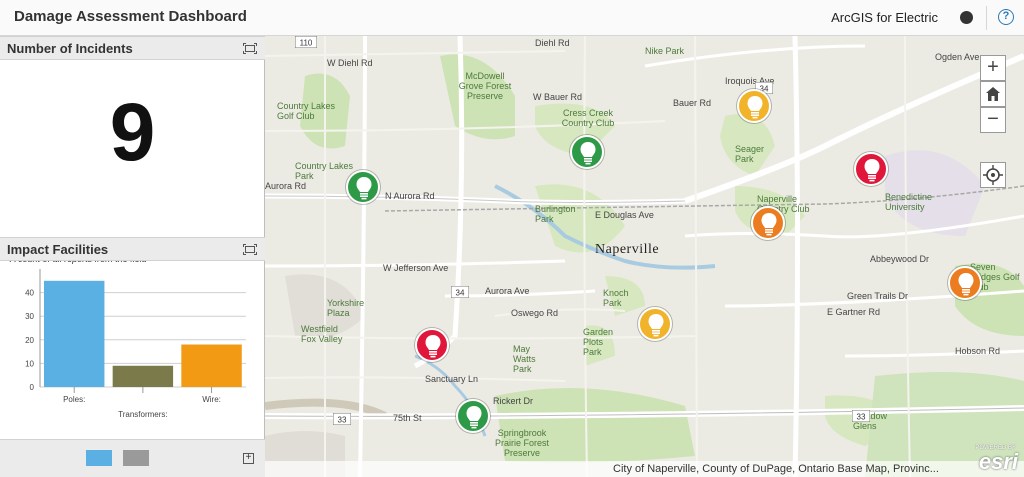 This screenshot has height=477, width=1024. Describe the element at coordinates (524, 359) in the screenshot. I see `map-label: May Watts Park` at that location.